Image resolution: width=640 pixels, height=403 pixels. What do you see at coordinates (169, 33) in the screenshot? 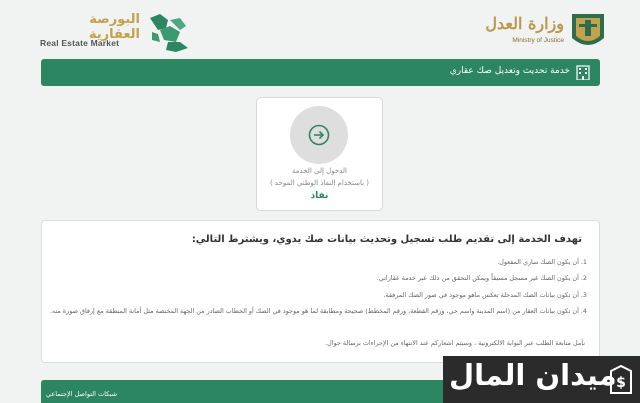
I see `saudi-map-logo-icon` at bounding box center [169, 33].